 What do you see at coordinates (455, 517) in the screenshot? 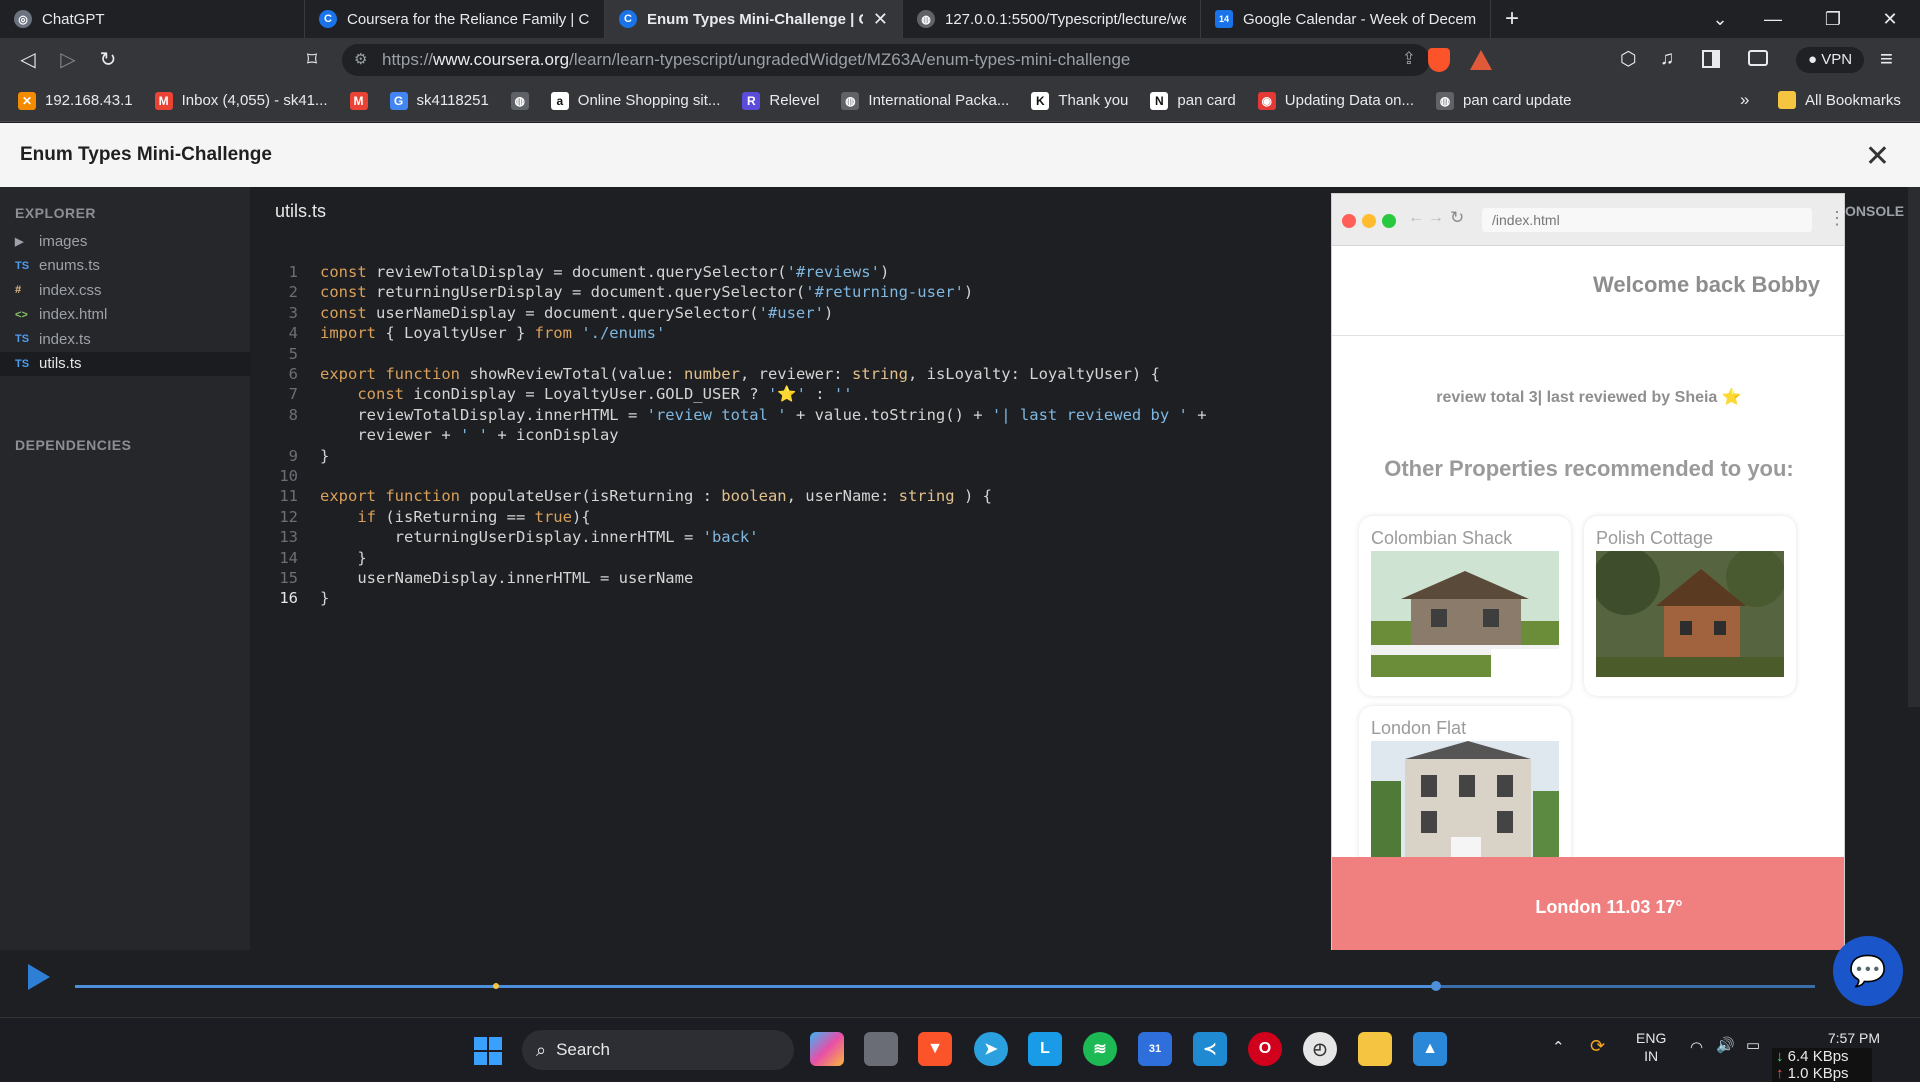
I see `code-line: if (isReturning == true){` at bounding box center [455, 517].